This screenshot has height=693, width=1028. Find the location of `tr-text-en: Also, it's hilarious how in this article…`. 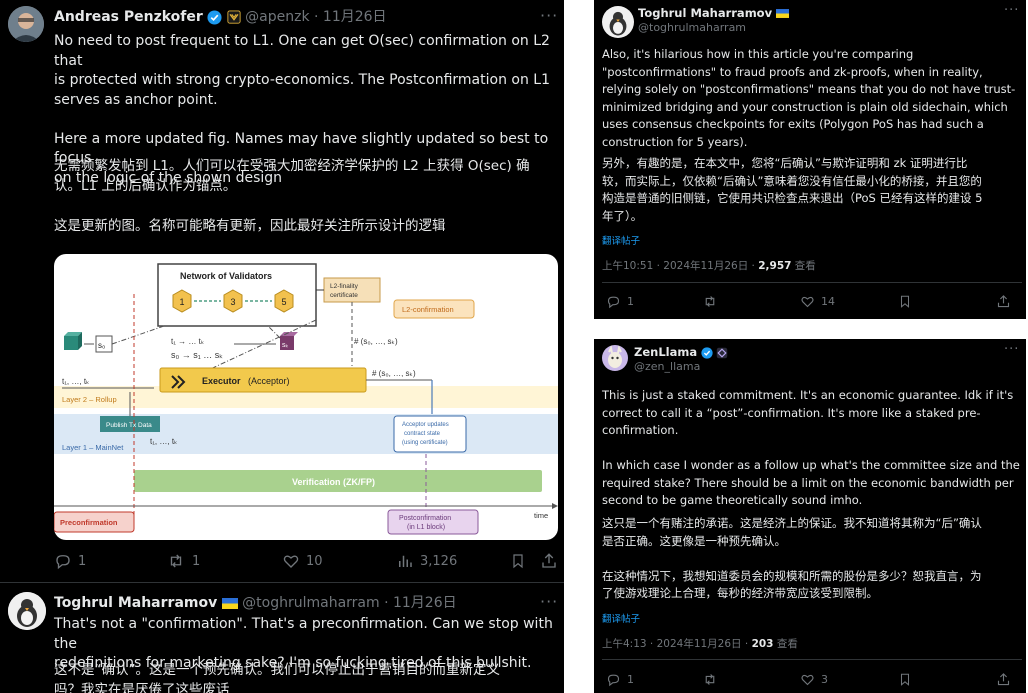

tr-text-en: Also, it's hilarious how in this article… is located at coordinates (809, 98).